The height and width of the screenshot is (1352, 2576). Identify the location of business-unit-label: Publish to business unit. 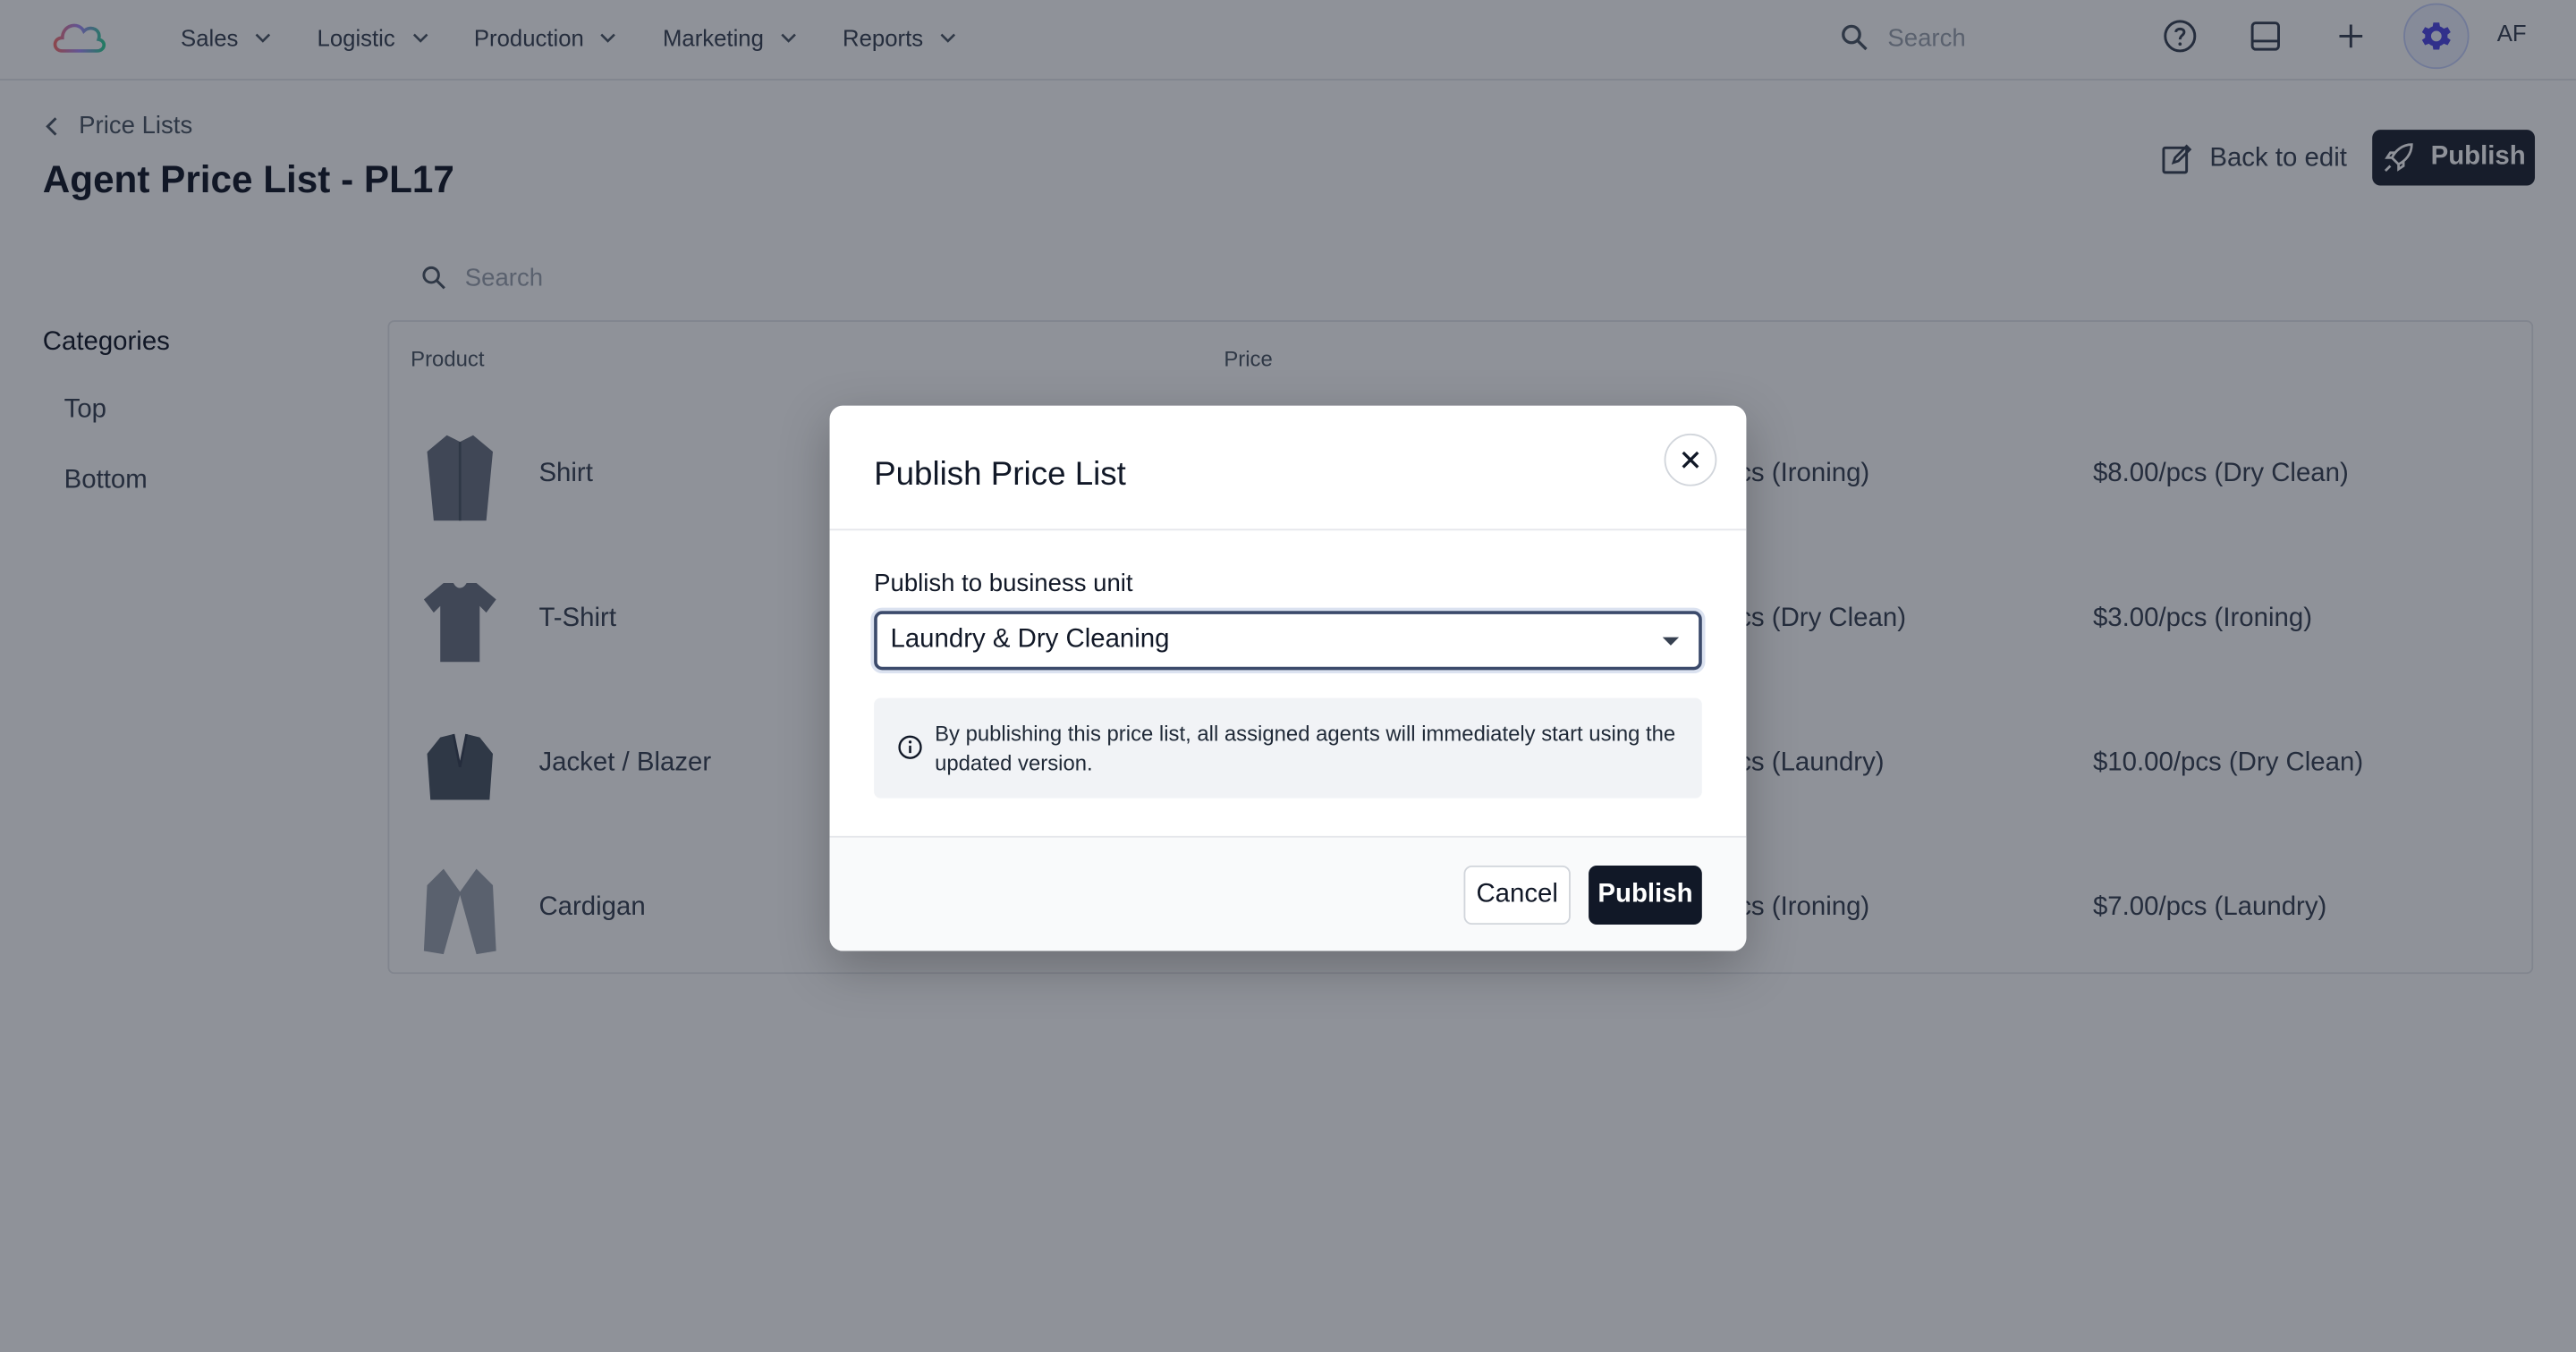
(1003, 584).